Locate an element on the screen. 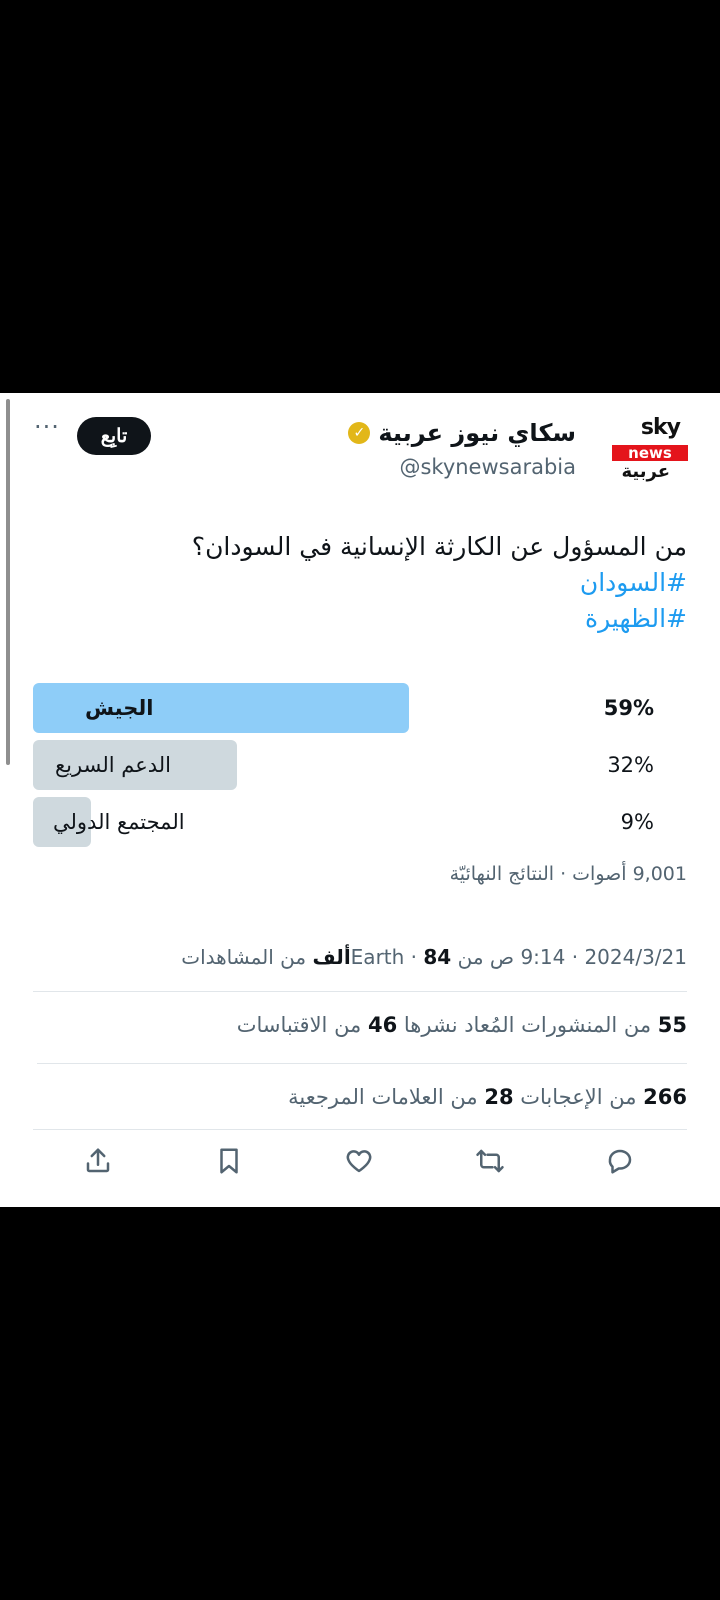  reposts-stat: 55 من المنشورات المُعاد نشرها is located at coordinates (542, 1025).